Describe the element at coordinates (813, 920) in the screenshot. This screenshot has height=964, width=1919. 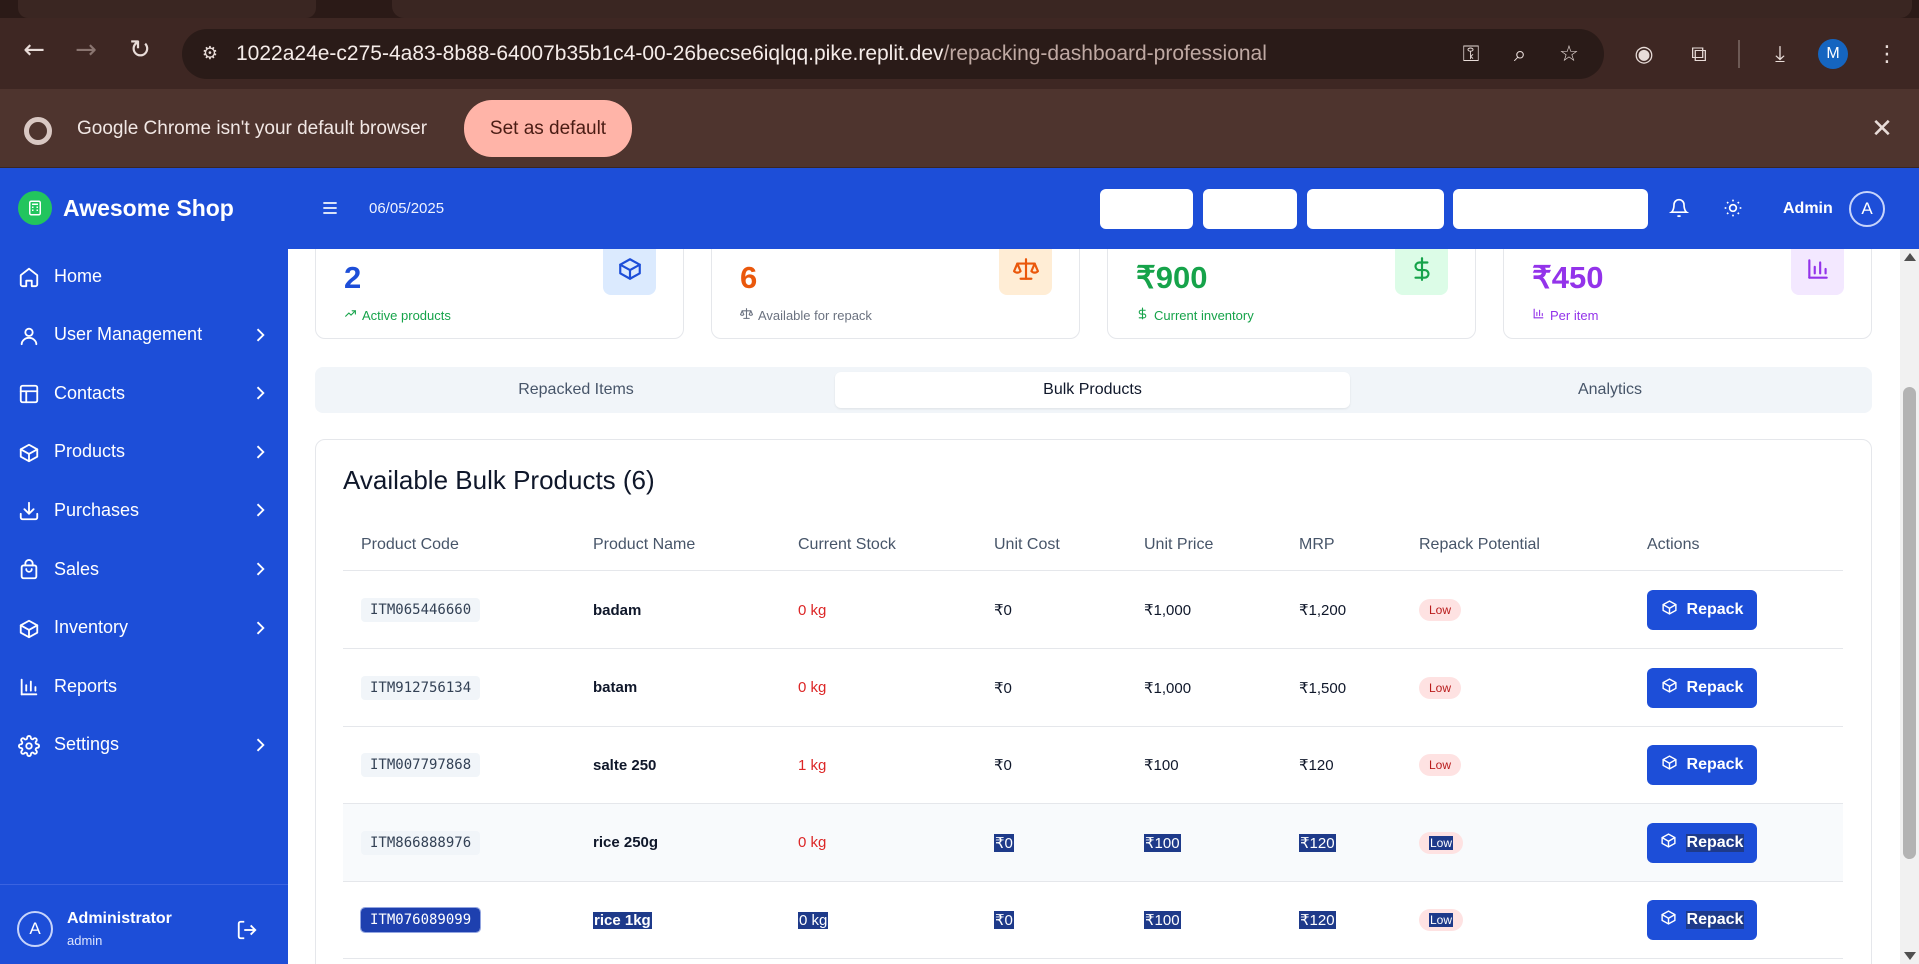
I see `current-stock: 0 kg` at that location.